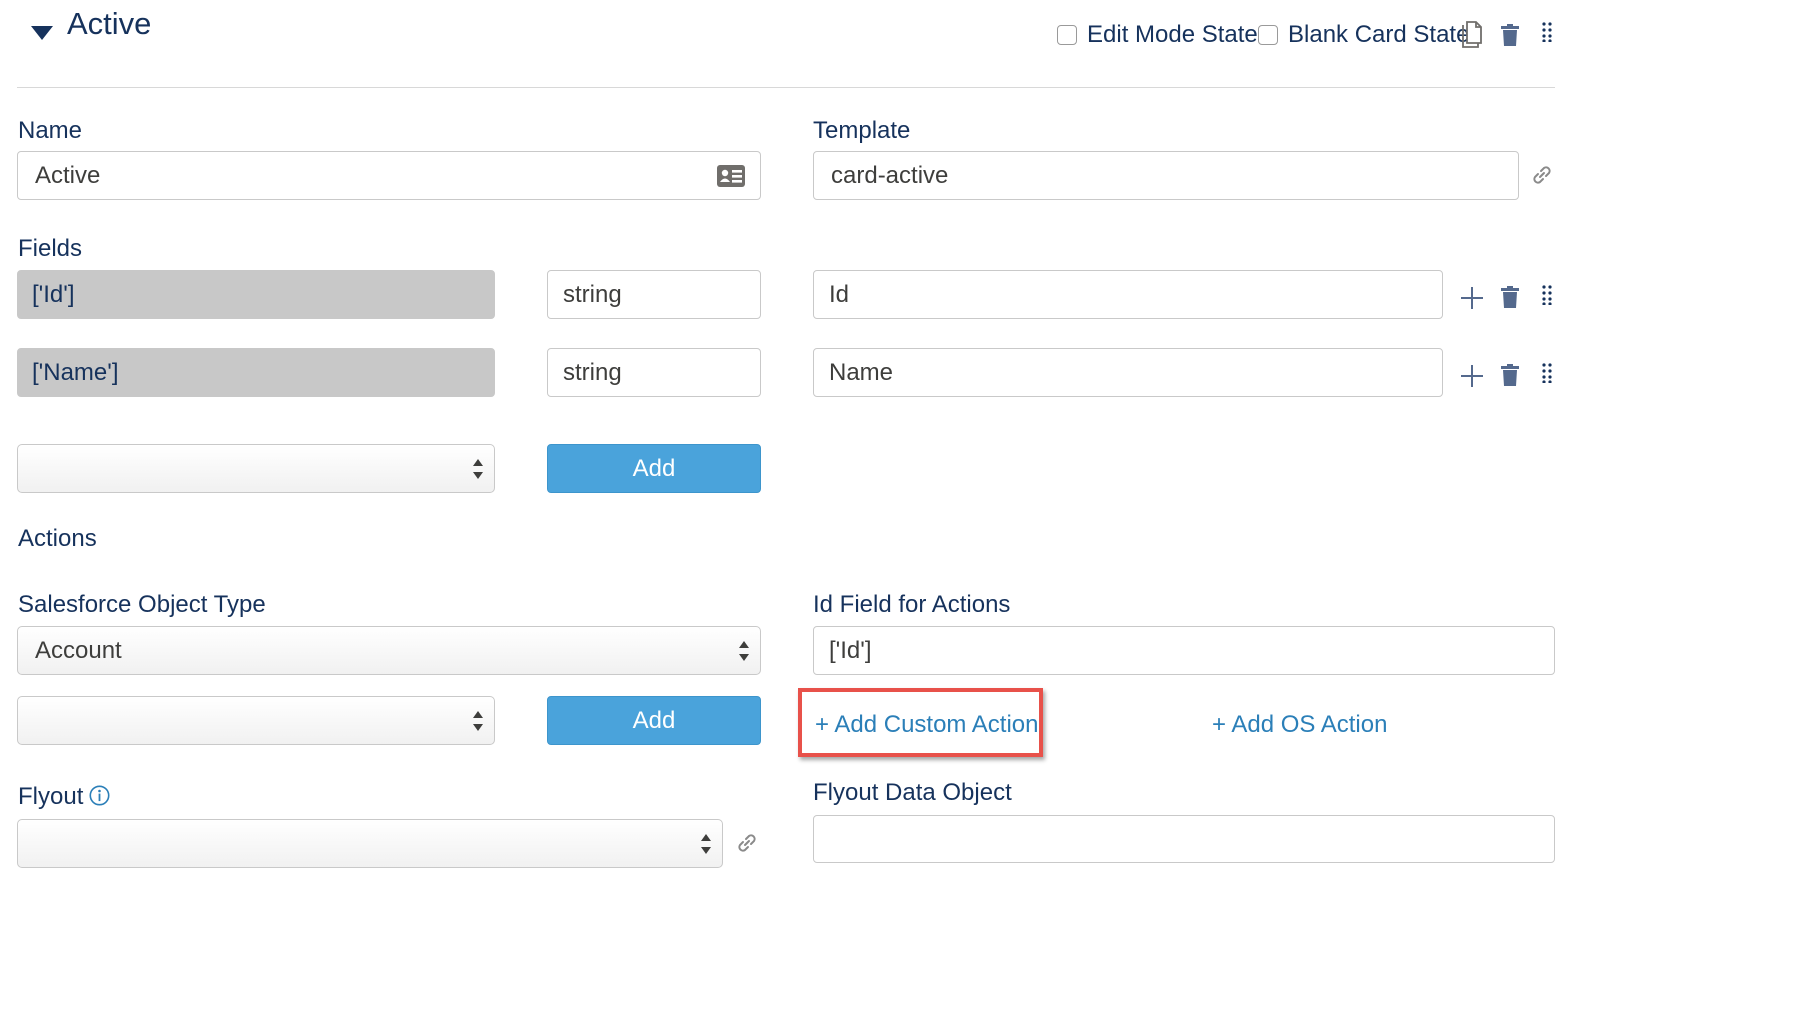 The width and height of the screenshot is (1798, 1028). I want to click on action-select, so click(256, 720).